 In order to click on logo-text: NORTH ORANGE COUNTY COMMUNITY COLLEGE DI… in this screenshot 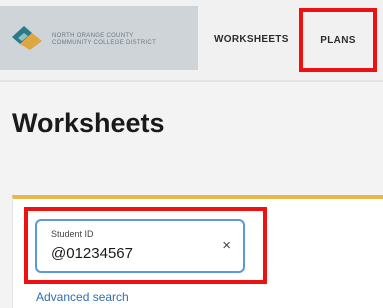, I will do `click(104, 40)`.